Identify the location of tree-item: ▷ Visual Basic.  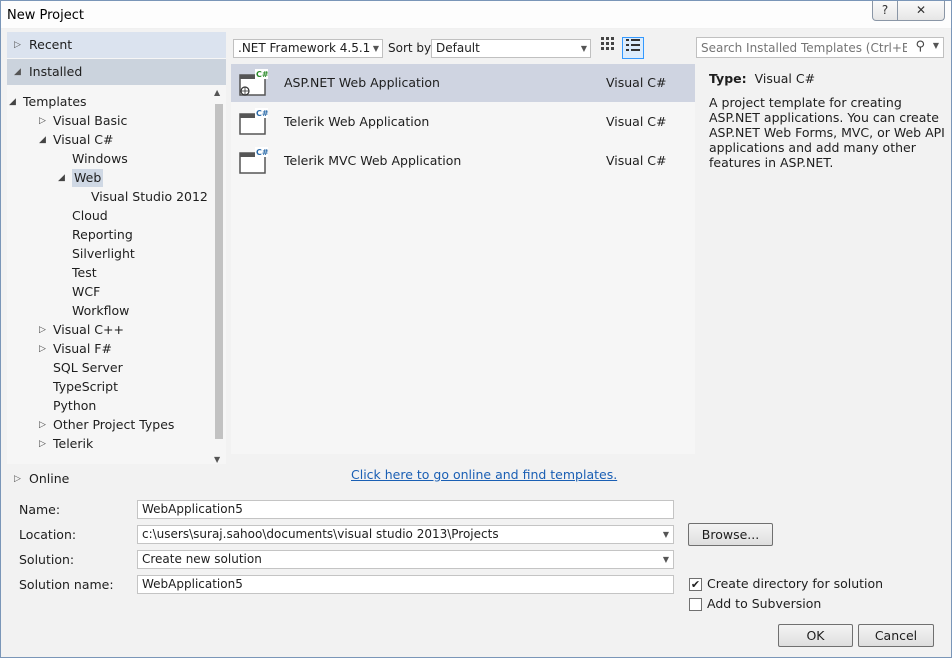
(83, 121).